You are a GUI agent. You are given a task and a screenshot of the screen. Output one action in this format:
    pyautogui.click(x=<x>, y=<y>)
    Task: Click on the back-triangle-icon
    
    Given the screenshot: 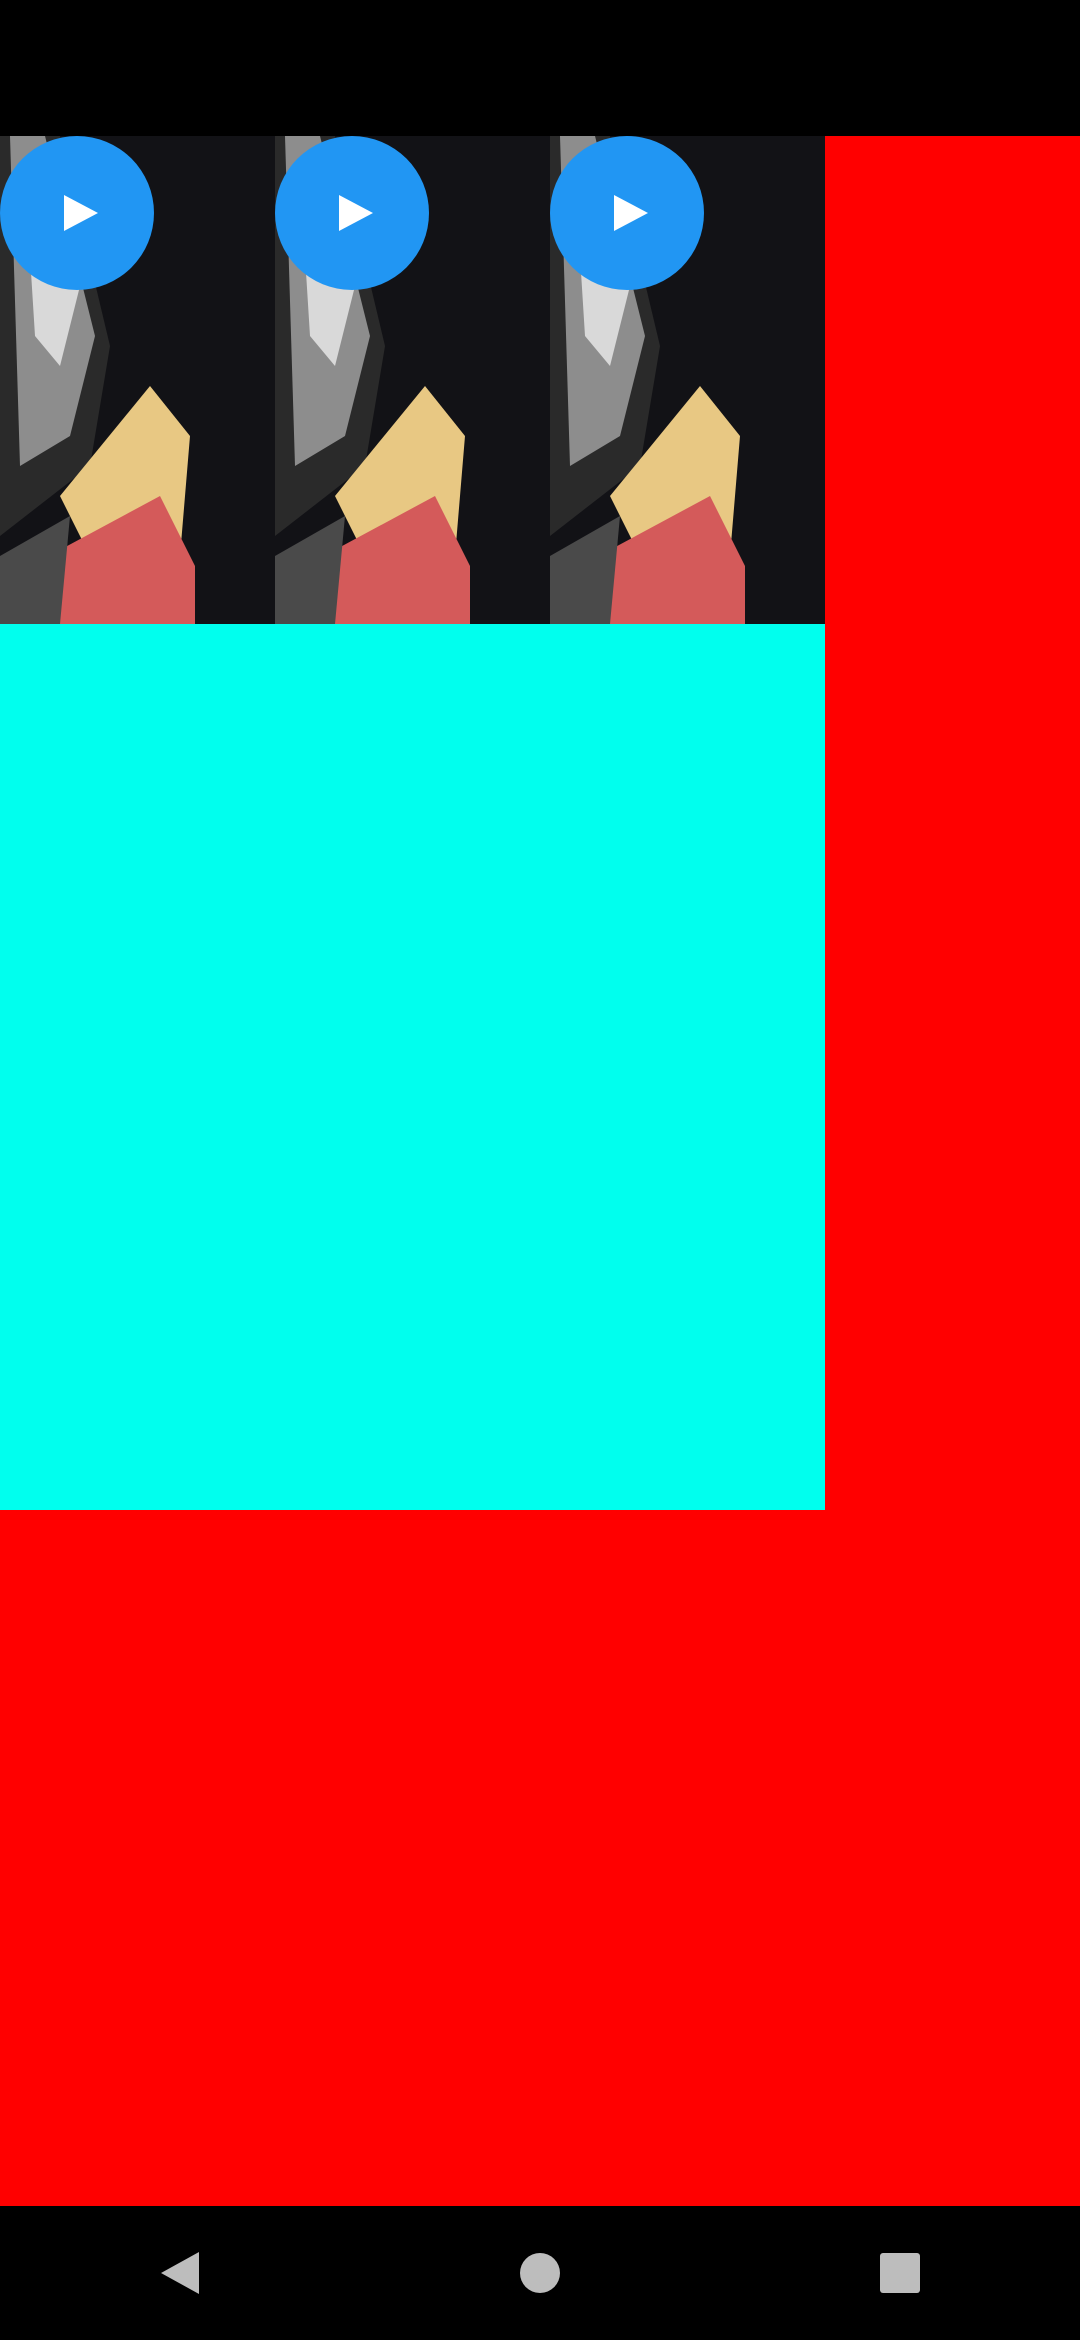 What is the action you would take?
    pyautogui.click(x=180, y=2273)
    